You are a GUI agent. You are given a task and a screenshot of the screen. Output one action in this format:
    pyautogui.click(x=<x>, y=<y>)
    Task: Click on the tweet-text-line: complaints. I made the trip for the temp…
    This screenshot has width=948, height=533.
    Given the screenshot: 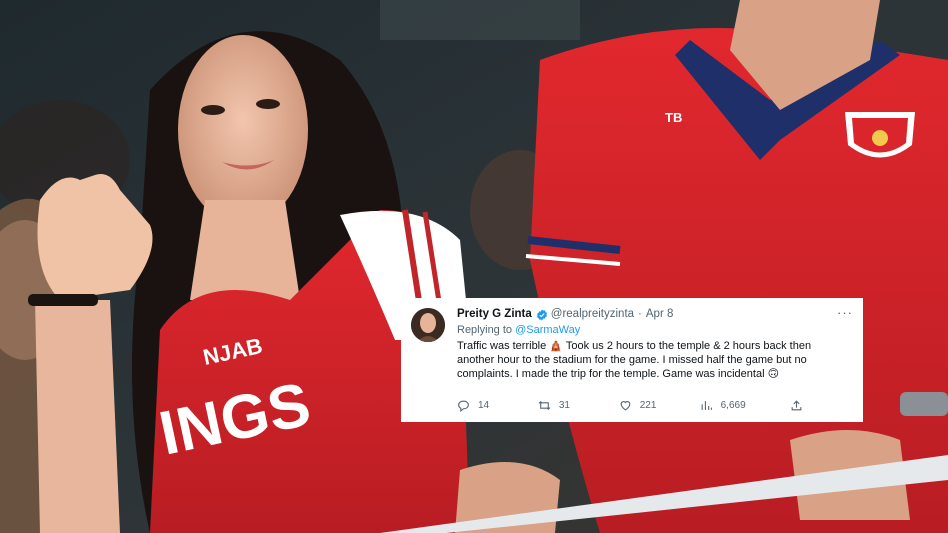 What is the action you would take?
    pyautogui.click(x=612, y=374)
    